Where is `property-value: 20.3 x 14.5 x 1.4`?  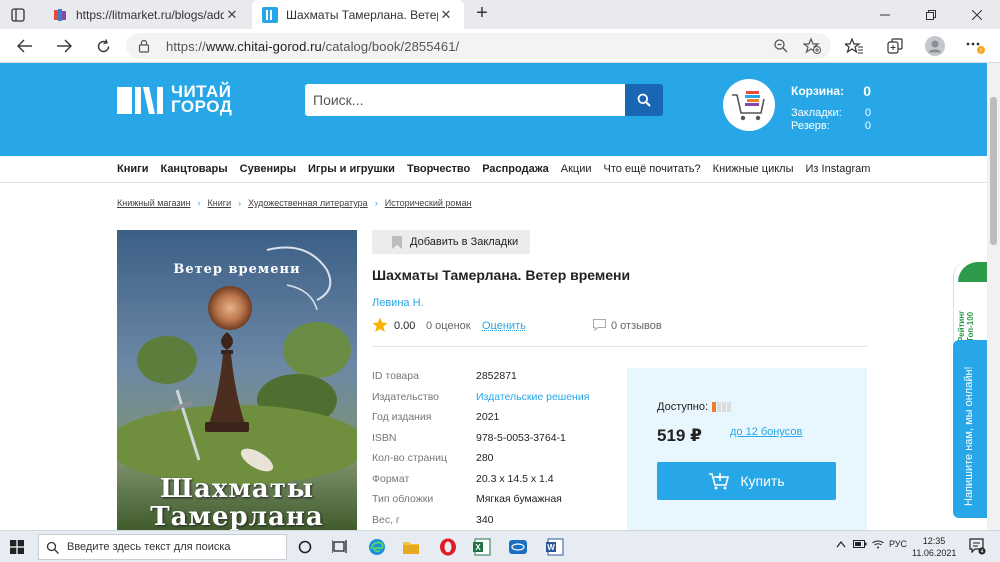
property-value: 20.3 x 14.5 x 1.4 is located at coordinates (515, 478).